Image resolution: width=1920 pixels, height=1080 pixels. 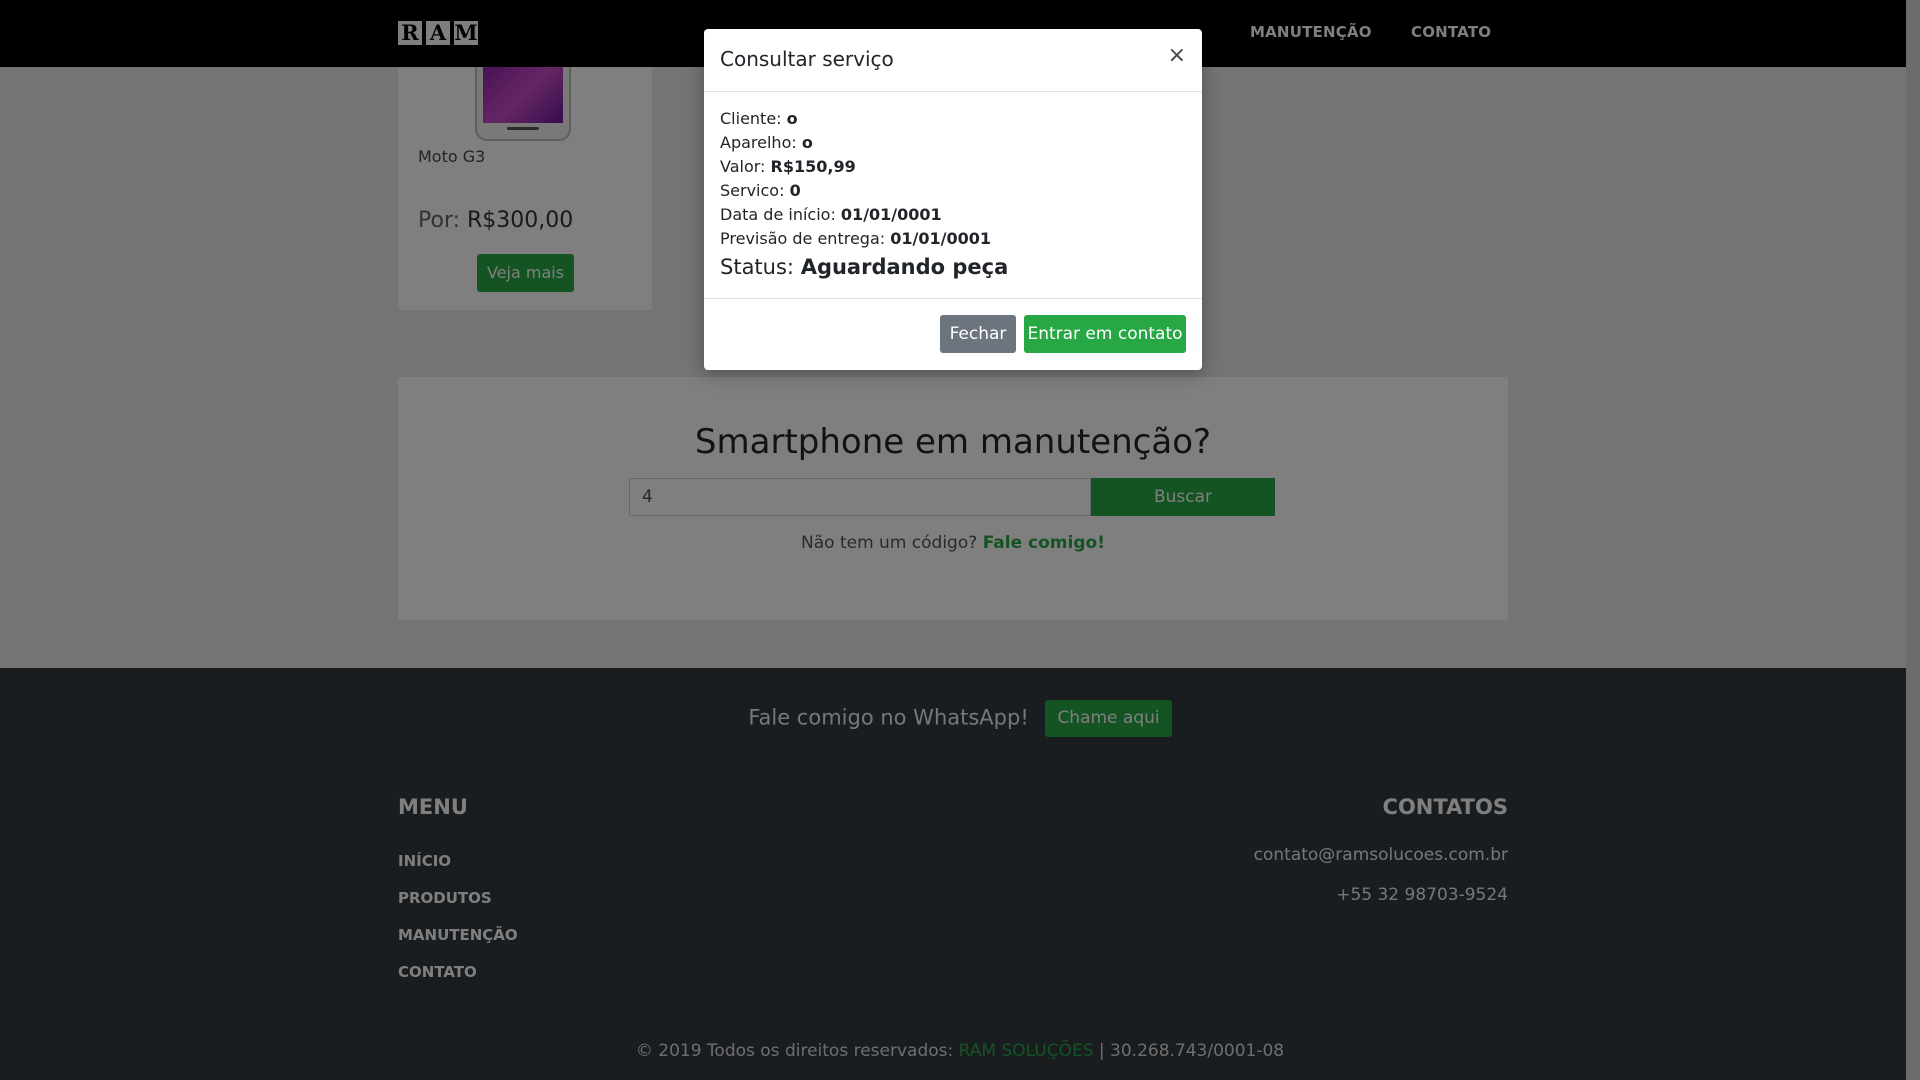 I want to click on status-line: Status: Aguardando peça, so click(x=953, y=267).